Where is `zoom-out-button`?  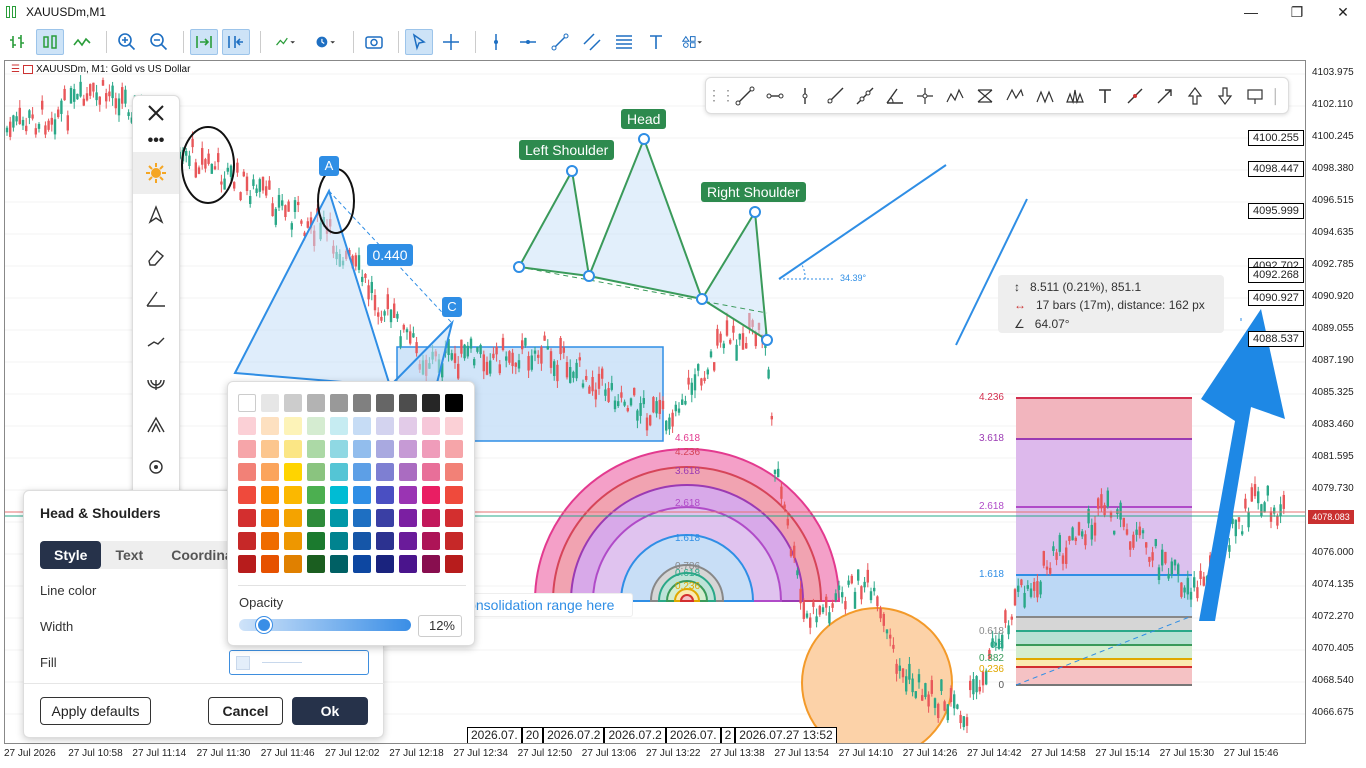 zoom-out-button is located at coordinates (159, 42).